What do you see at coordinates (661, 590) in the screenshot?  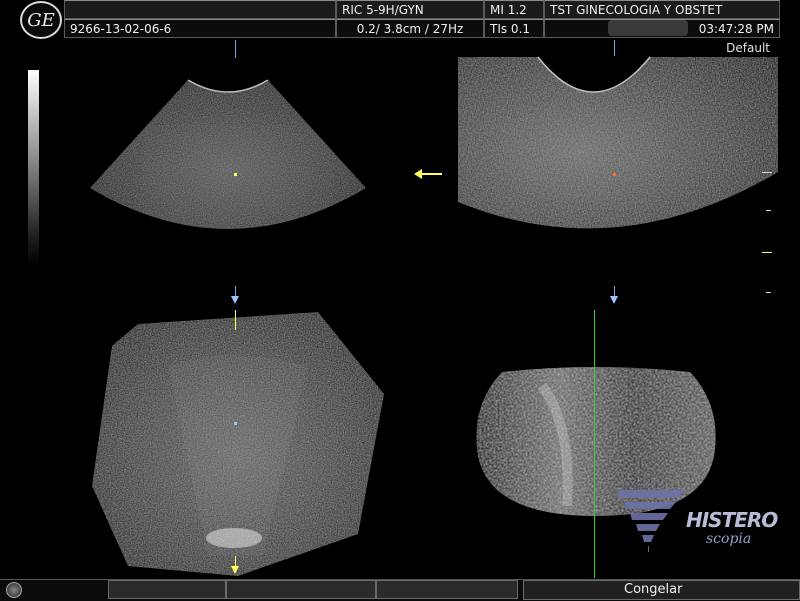 I see `freeze-button: Congelar` at bounding box center [661, 590].